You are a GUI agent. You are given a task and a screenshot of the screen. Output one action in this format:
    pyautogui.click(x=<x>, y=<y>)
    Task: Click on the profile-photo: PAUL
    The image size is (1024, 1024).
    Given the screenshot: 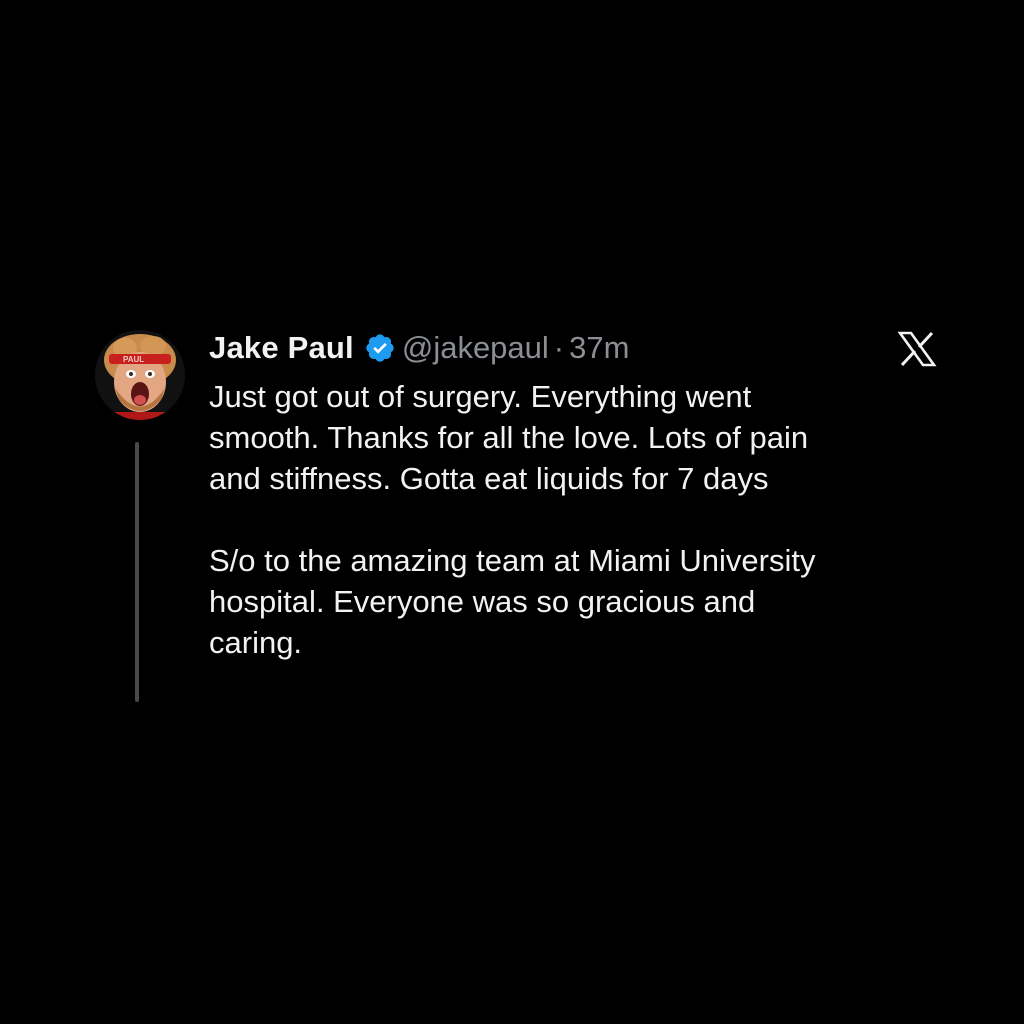 What is the action you would take?
    pyautogui.click(x=140, y=375)
    